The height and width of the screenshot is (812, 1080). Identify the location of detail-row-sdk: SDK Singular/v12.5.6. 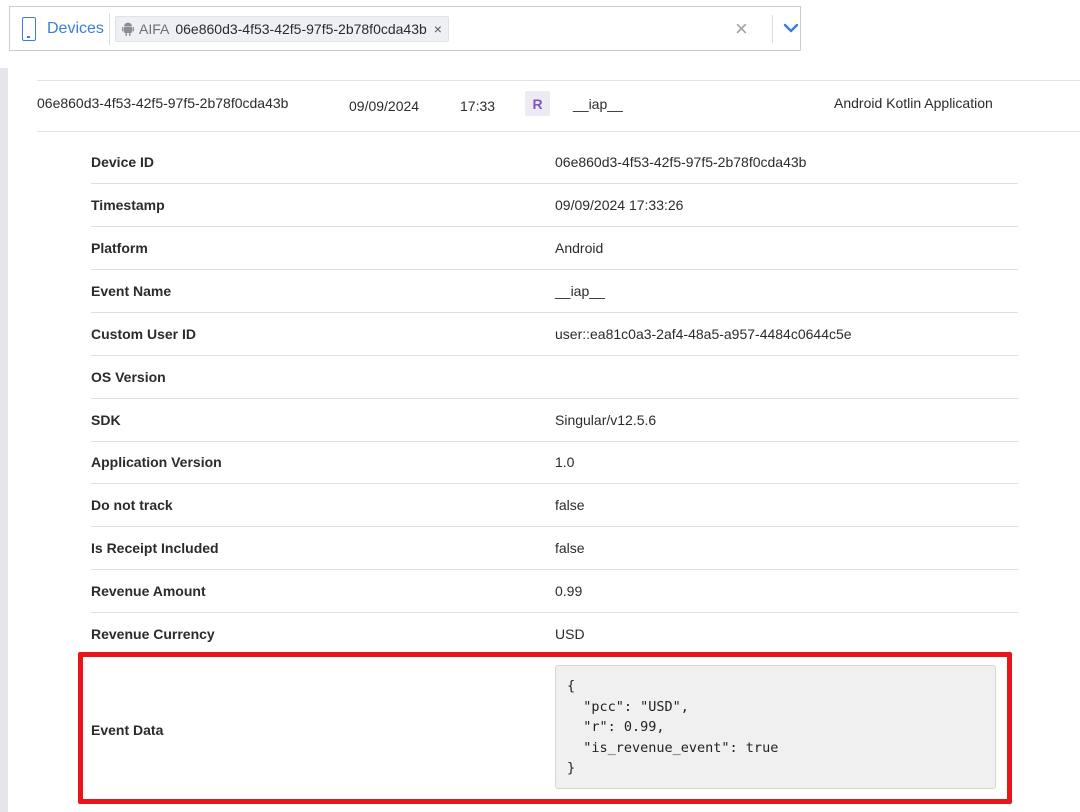
(554, 420).